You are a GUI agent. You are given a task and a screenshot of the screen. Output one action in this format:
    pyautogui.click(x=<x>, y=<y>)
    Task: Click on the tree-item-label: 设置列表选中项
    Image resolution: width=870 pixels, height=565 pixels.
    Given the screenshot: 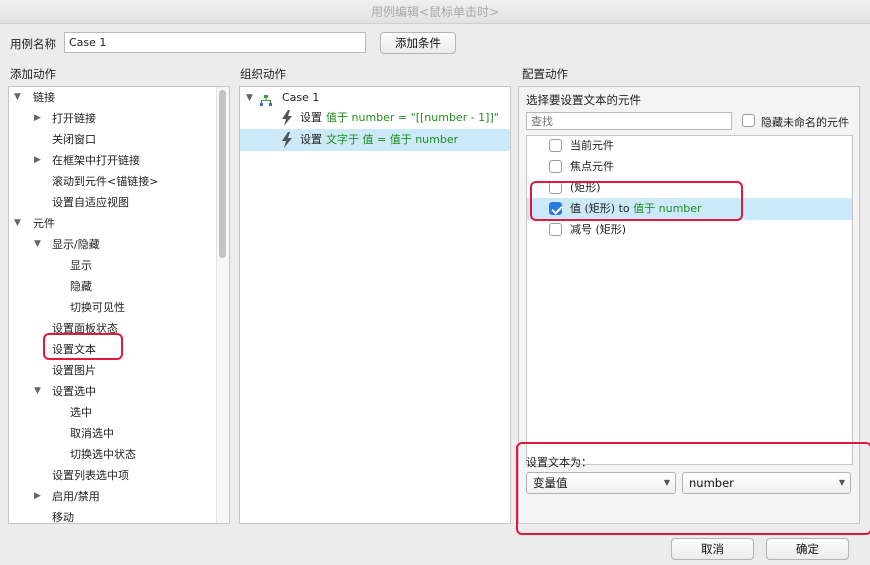 What is the action you would take?
    pyautogui.click(x=90, y=475)
    